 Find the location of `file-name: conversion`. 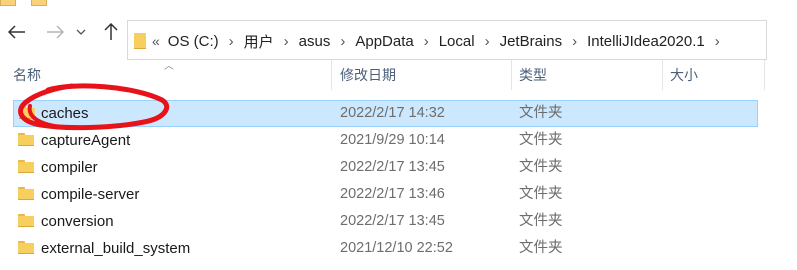

file-name: conversion is located at coordinates (77, 221).